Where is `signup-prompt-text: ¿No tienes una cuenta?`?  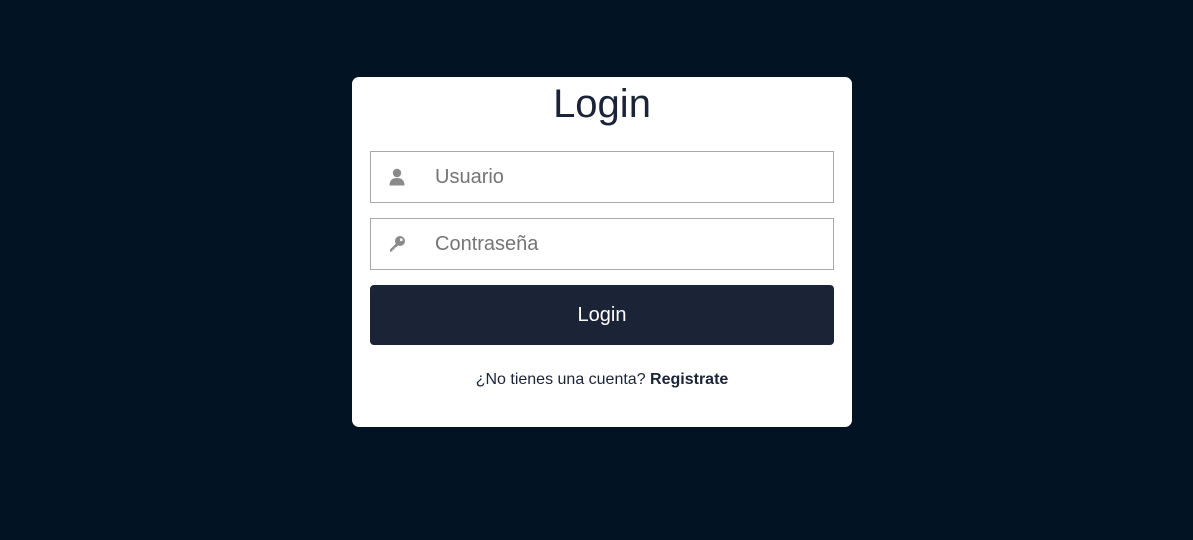 signup-prompt-text: ¿No tienes una cuenta? is located at coordinates (560, 379).